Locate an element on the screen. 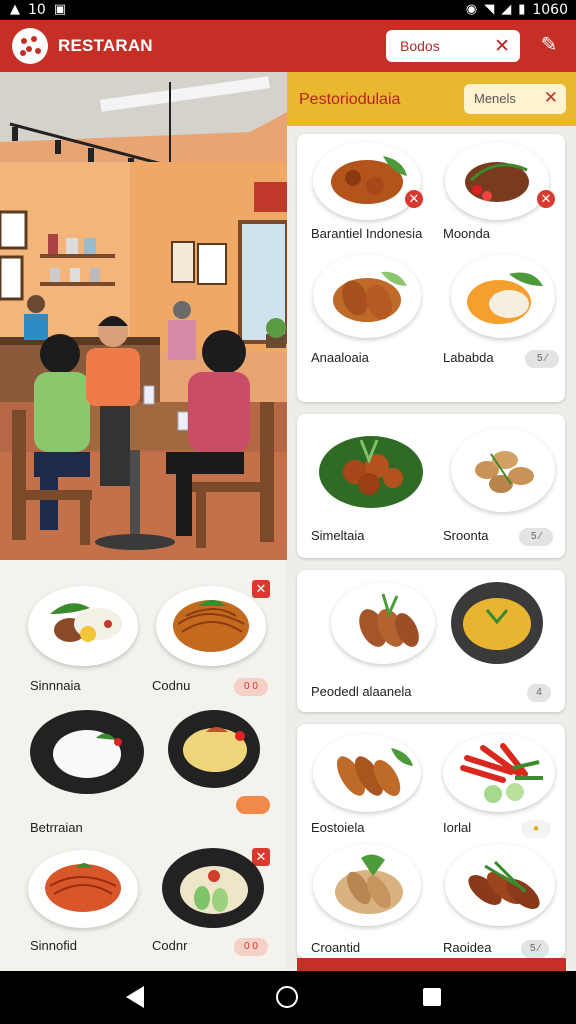 The height and width of the screenshot is (1024, 576). menu-item: Iorlal ● is located at coordinates (506, 790).